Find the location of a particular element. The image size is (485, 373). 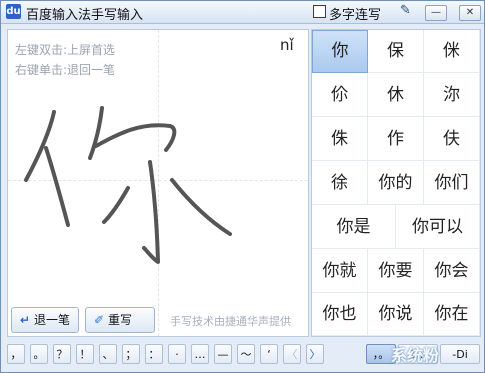

candidate-6: 沵 is located at coordinates (452, 95).